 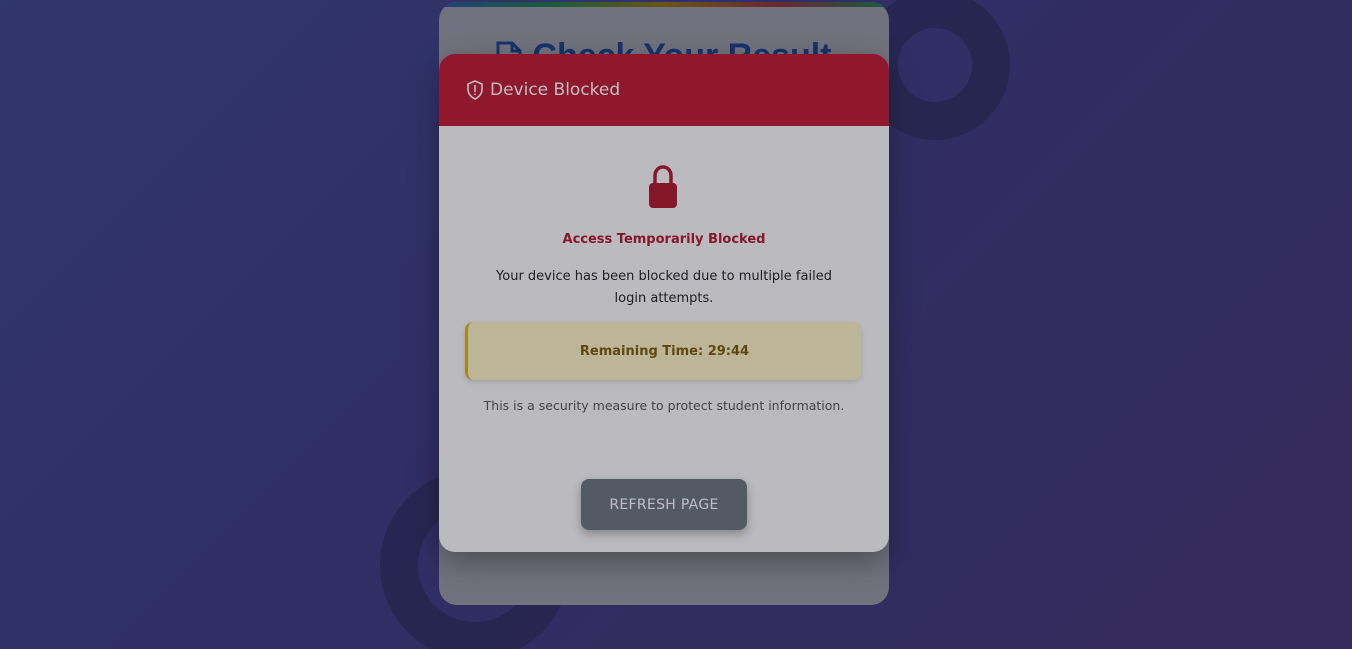 What do you see at coordinates (555, 90) in the screenshot?
I see `modal-title: Device Blocked` at bounding box center [555, 90].